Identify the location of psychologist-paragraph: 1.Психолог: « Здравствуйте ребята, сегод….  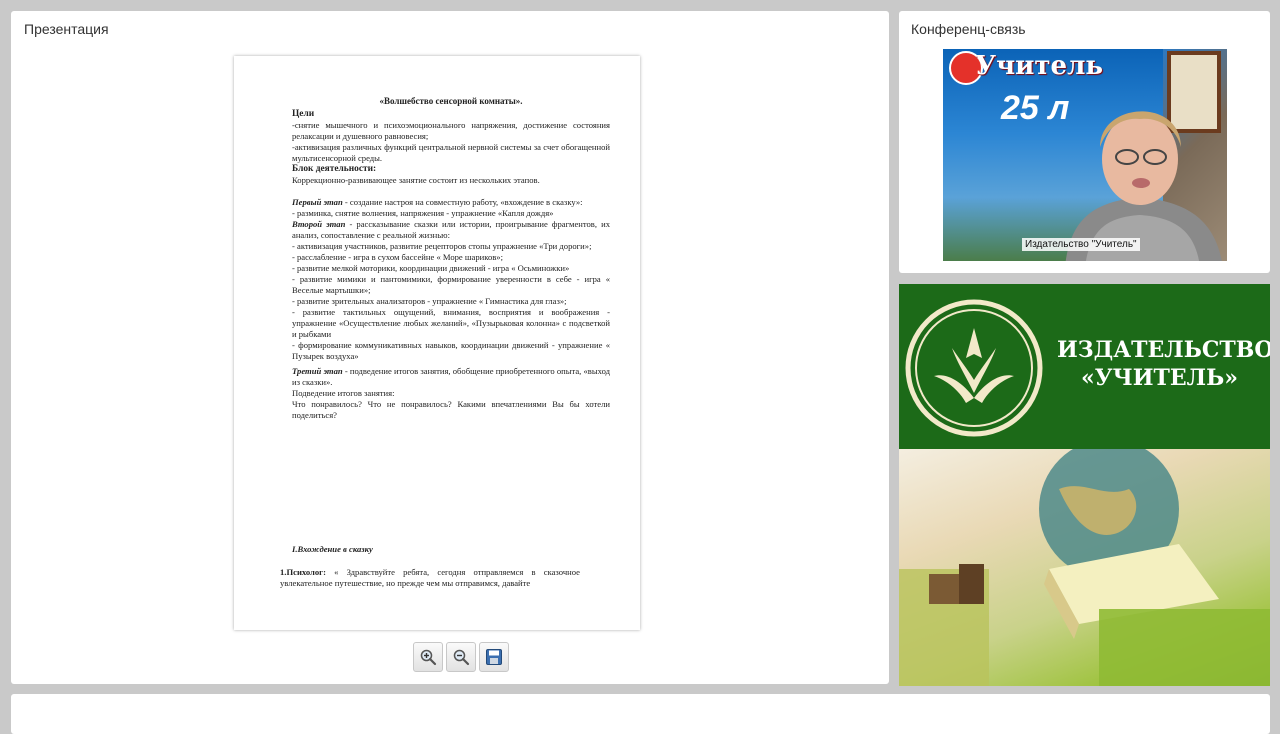
(430, 578).